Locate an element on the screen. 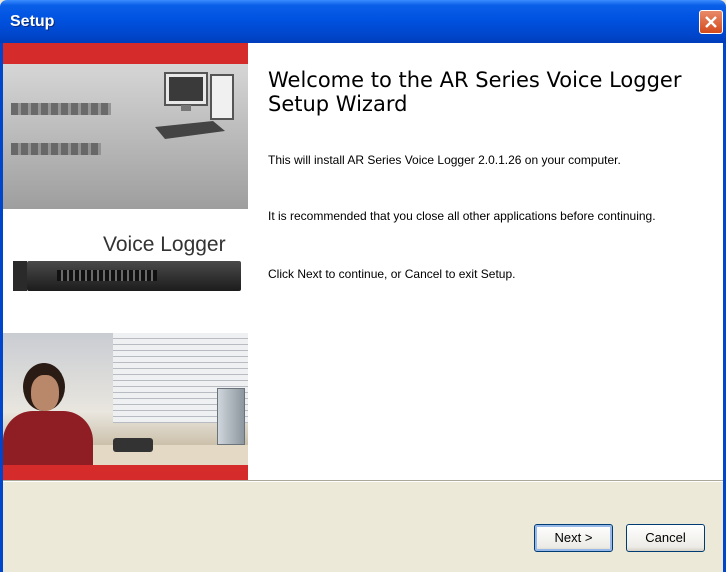 The height and width of the screenshot is (572, 726). red-banner-top is located at coordinates (125, 53).